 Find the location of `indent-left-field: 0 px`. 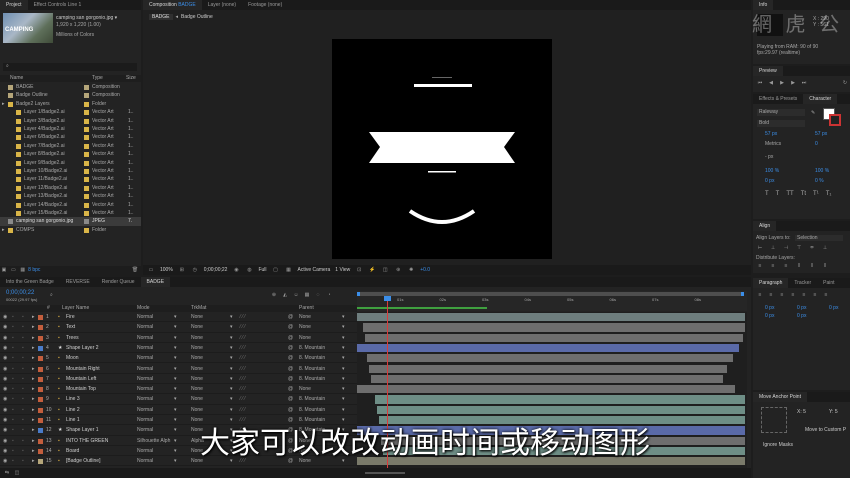

indent-left-field: 0 px is located at coordinates (769, 308).